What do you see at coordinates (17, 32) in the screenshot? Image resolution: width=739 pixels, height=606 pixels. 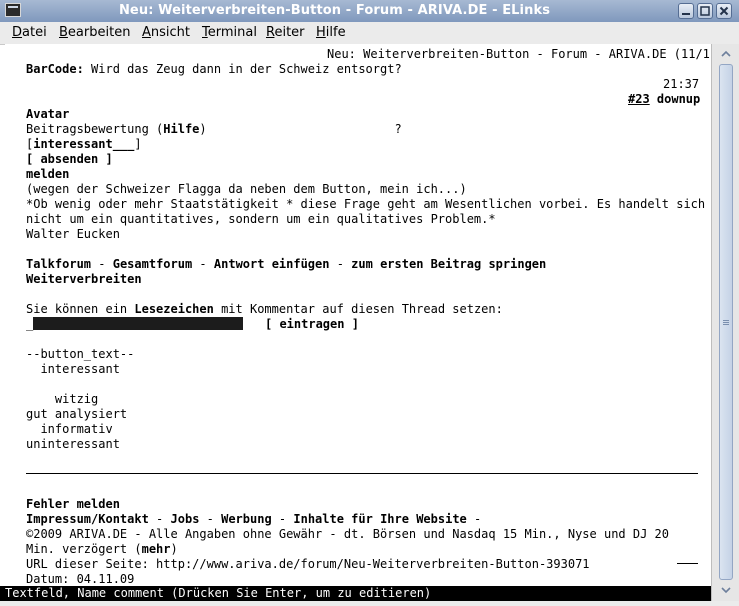 I see `menu-datei-mnemonic: D` at bounding box center [17, 32].